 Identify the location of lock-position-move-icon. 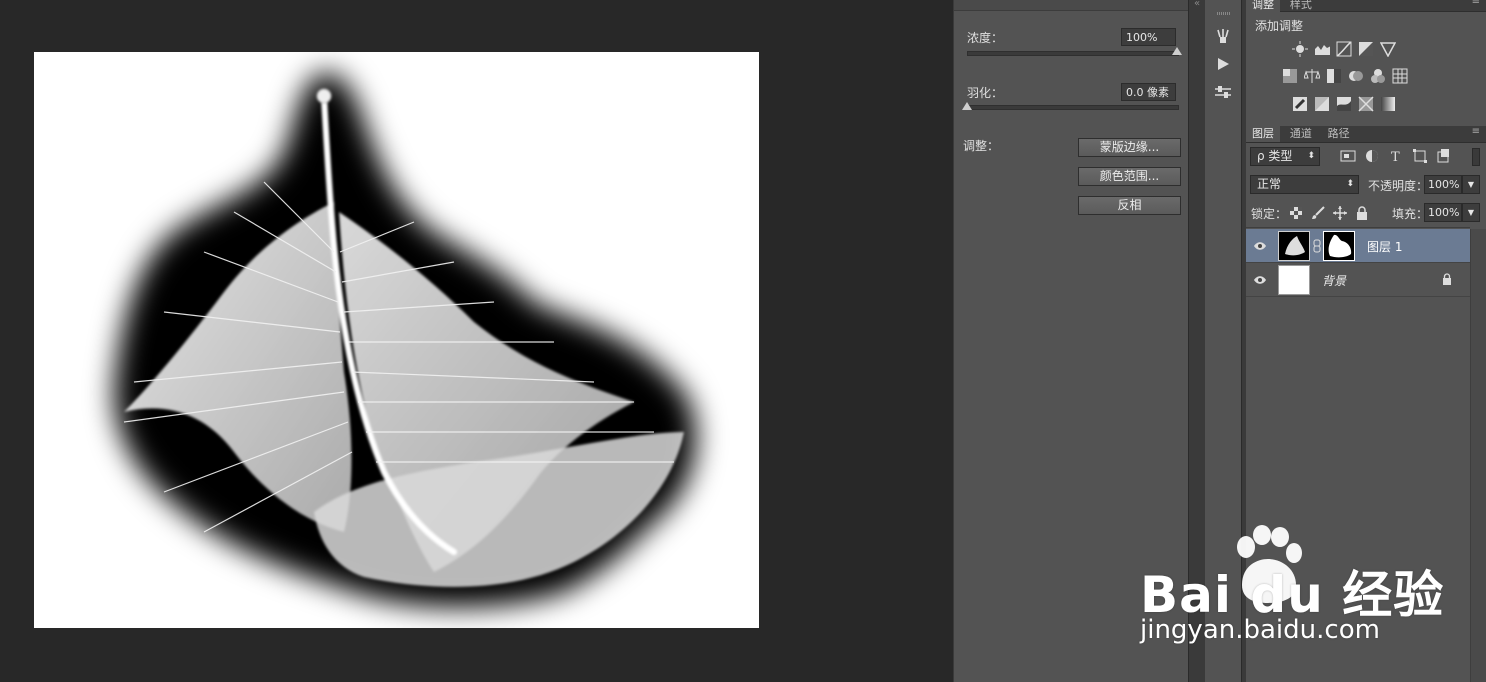
(1340, 213).